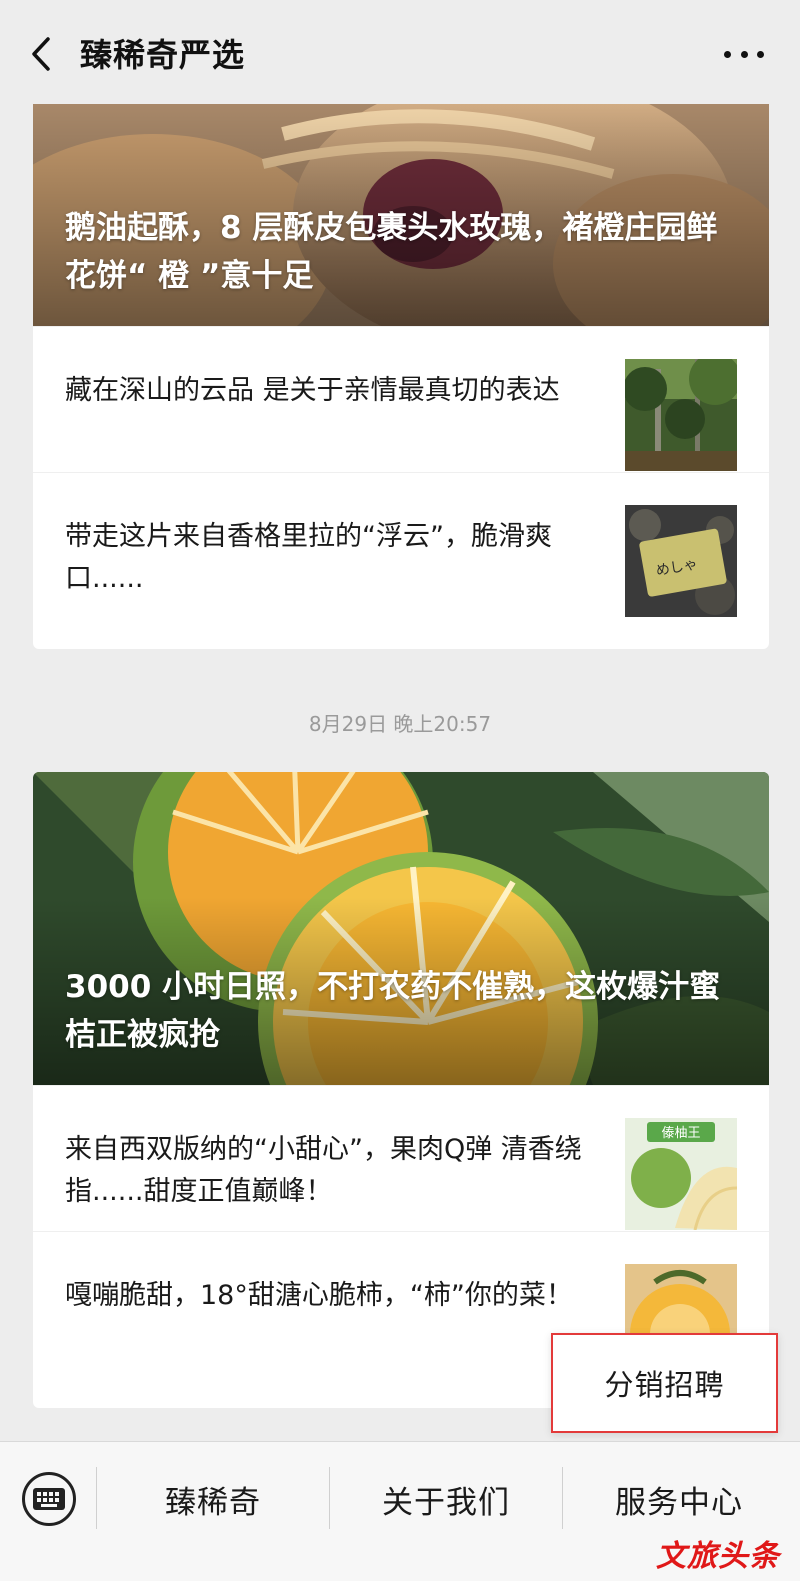 This screenshot has width=800, height=1581. I want to click on article-title: 来自西双版纳的“小甜心”，果肉Q弹 清香绕指......甜度正值巅峰！, so click(323, 1170).